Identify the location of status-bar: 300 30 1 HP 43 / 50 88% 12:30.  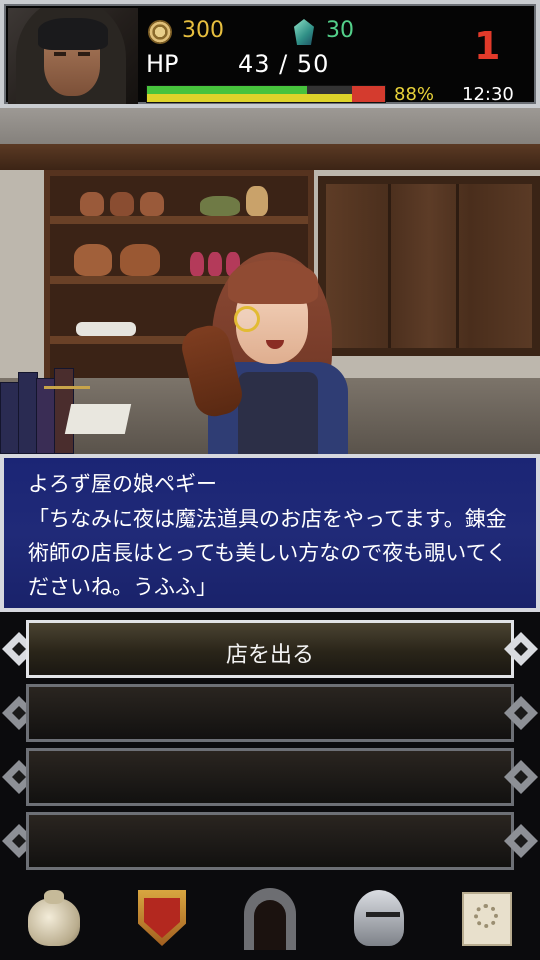
(270, 54).